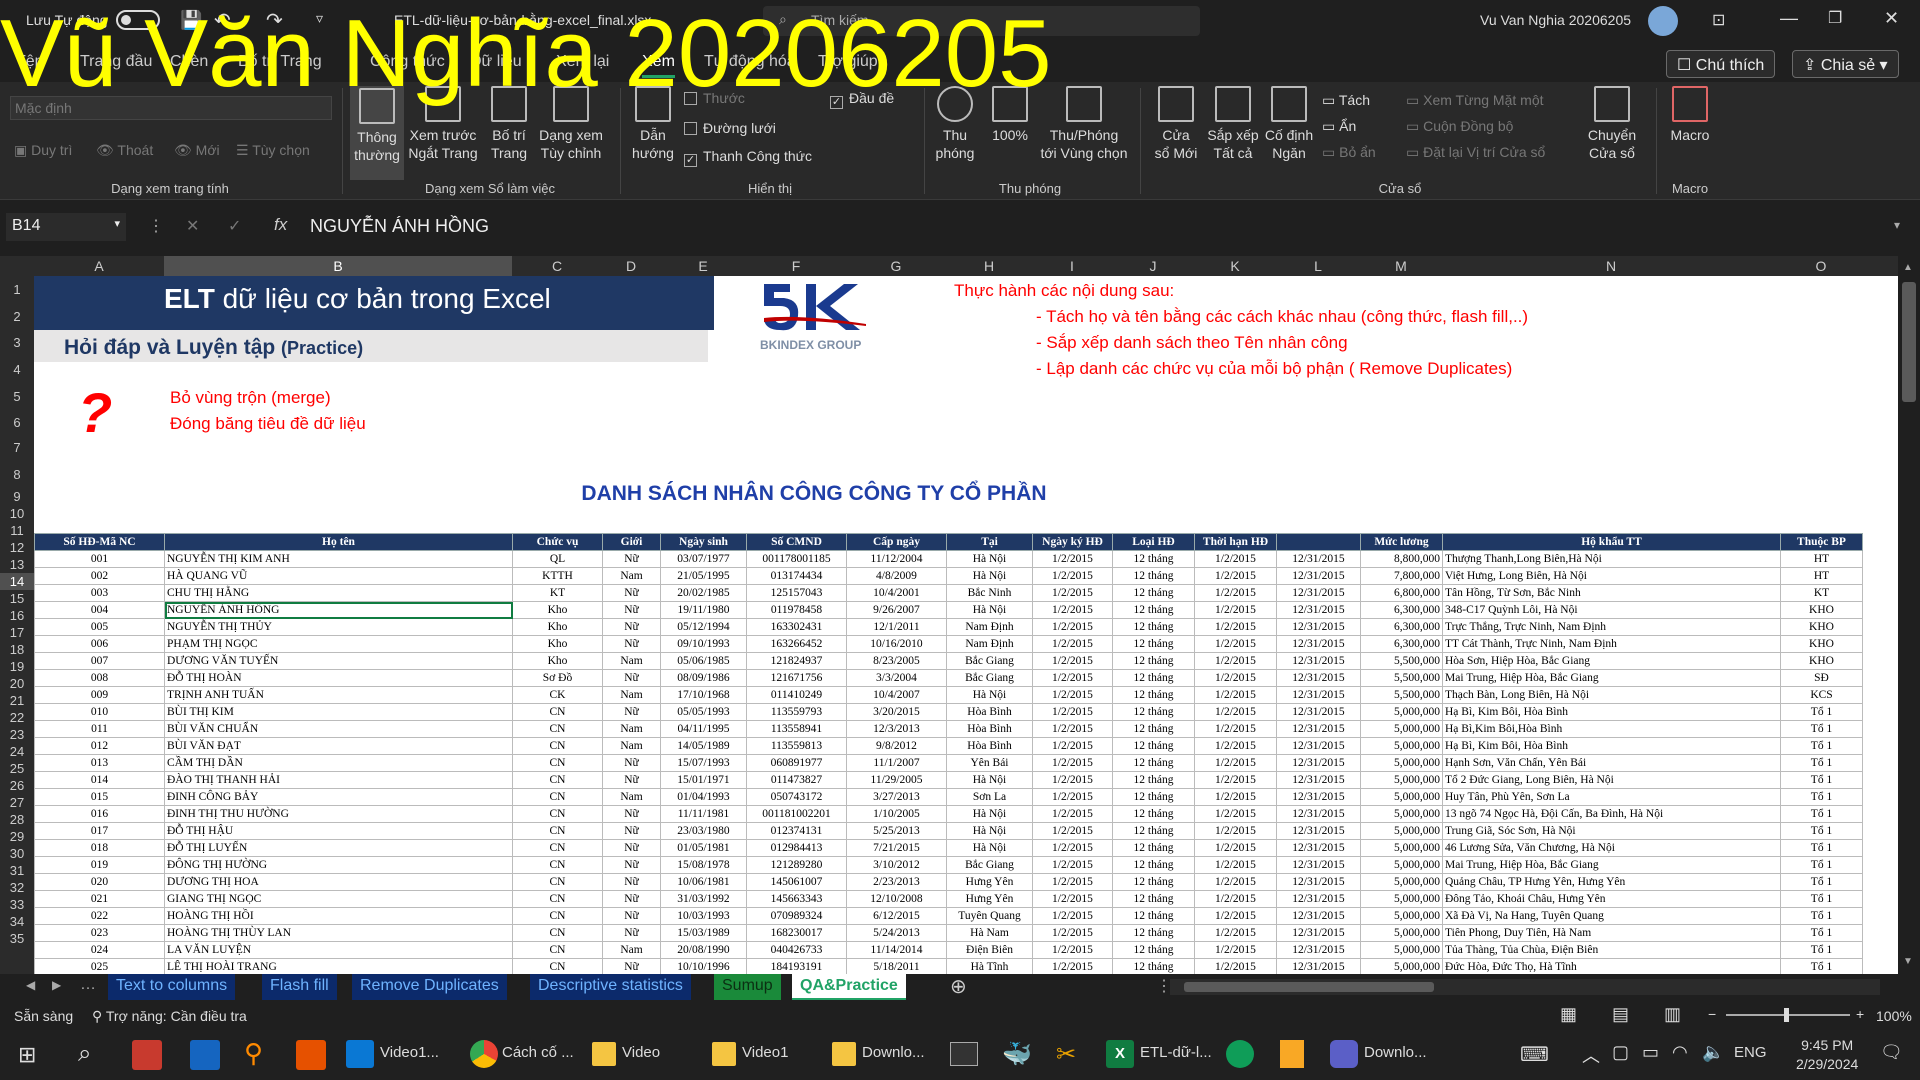  Describe the element at coordinates (1611, 797) in the screenshot. I see `table-cell: Huy Tân, Phù Yên, Sơn La` at that location.